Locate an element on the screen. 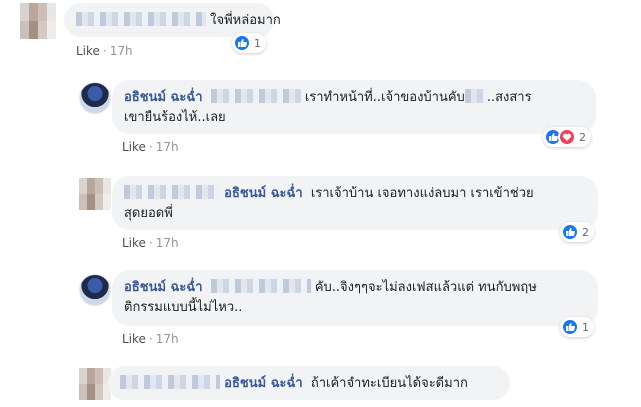 The width and height of the screenshot is (641, 407). redacted-name is located at coordinates (141, 19).